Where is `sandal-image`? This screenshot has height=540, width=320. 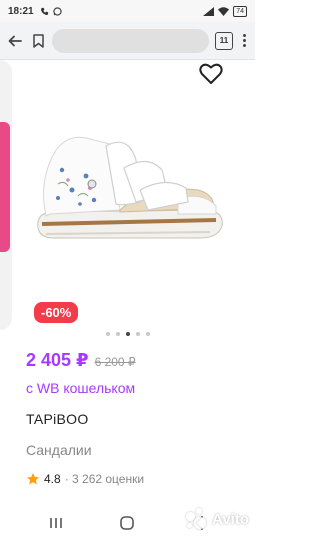 sandal-image is located at coordinates (130, 187).